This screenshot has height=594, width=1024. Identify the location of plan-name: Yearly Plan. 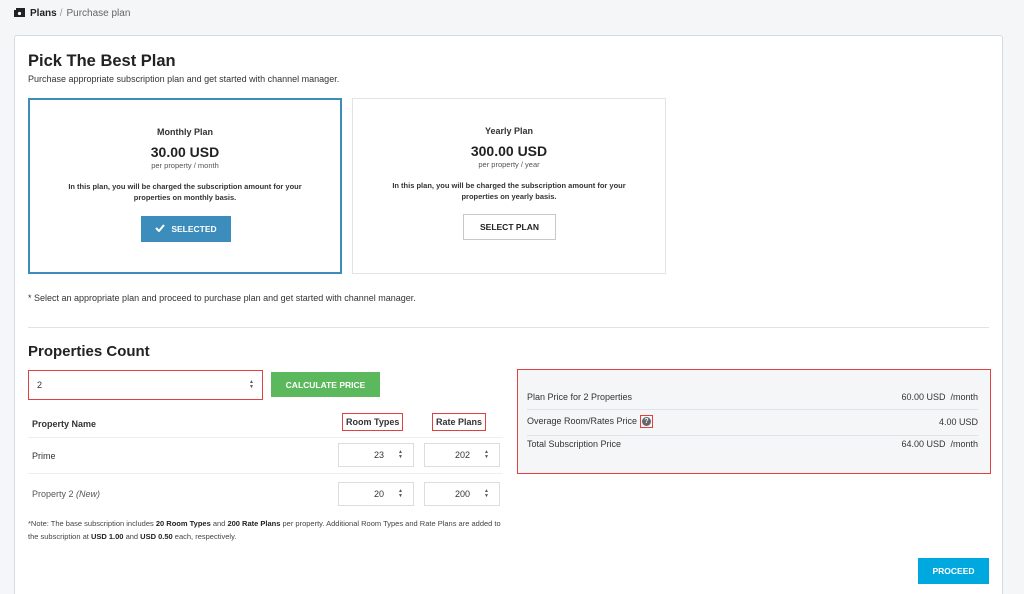
(509, 131).